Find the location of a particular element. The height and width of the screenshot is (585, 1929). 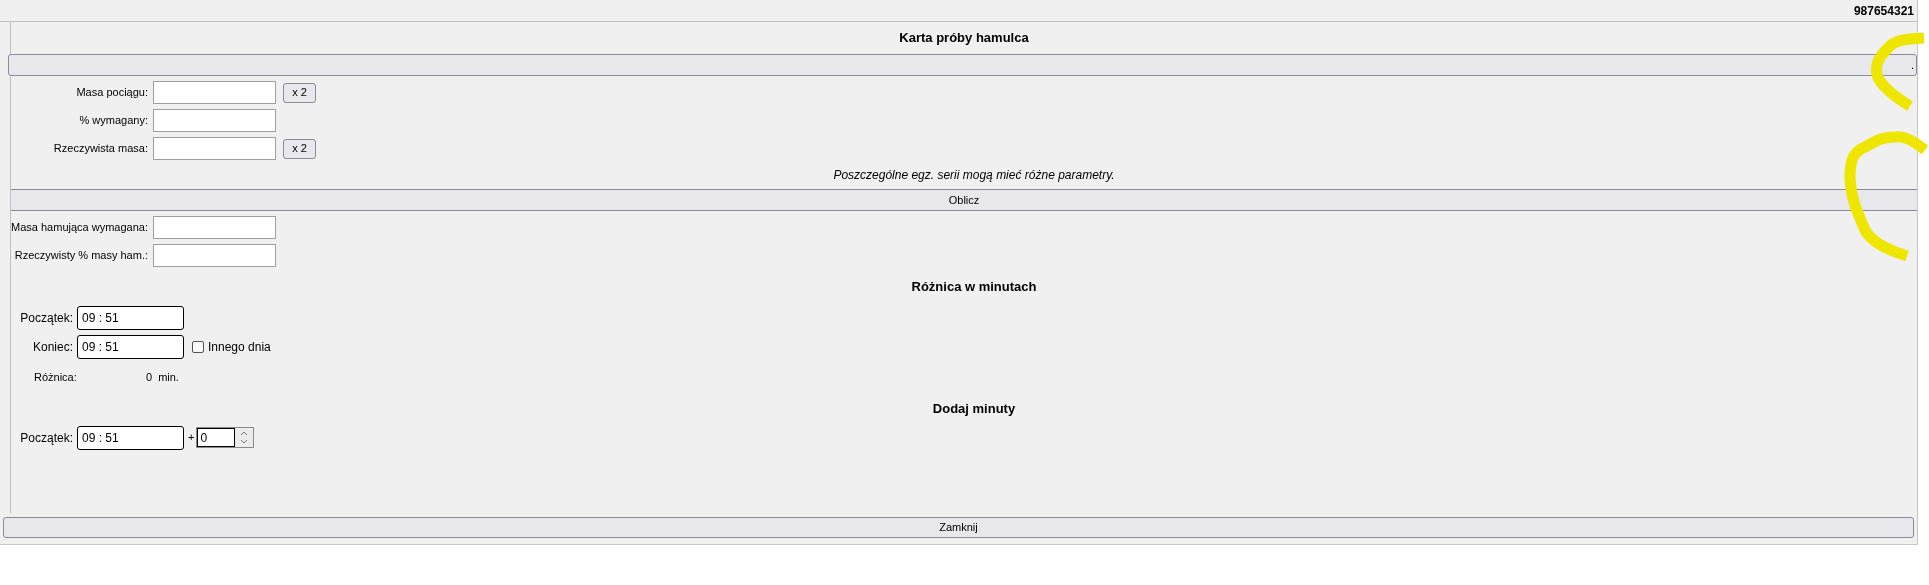

spin-arrows-icon is located at coordinates (244, 437).